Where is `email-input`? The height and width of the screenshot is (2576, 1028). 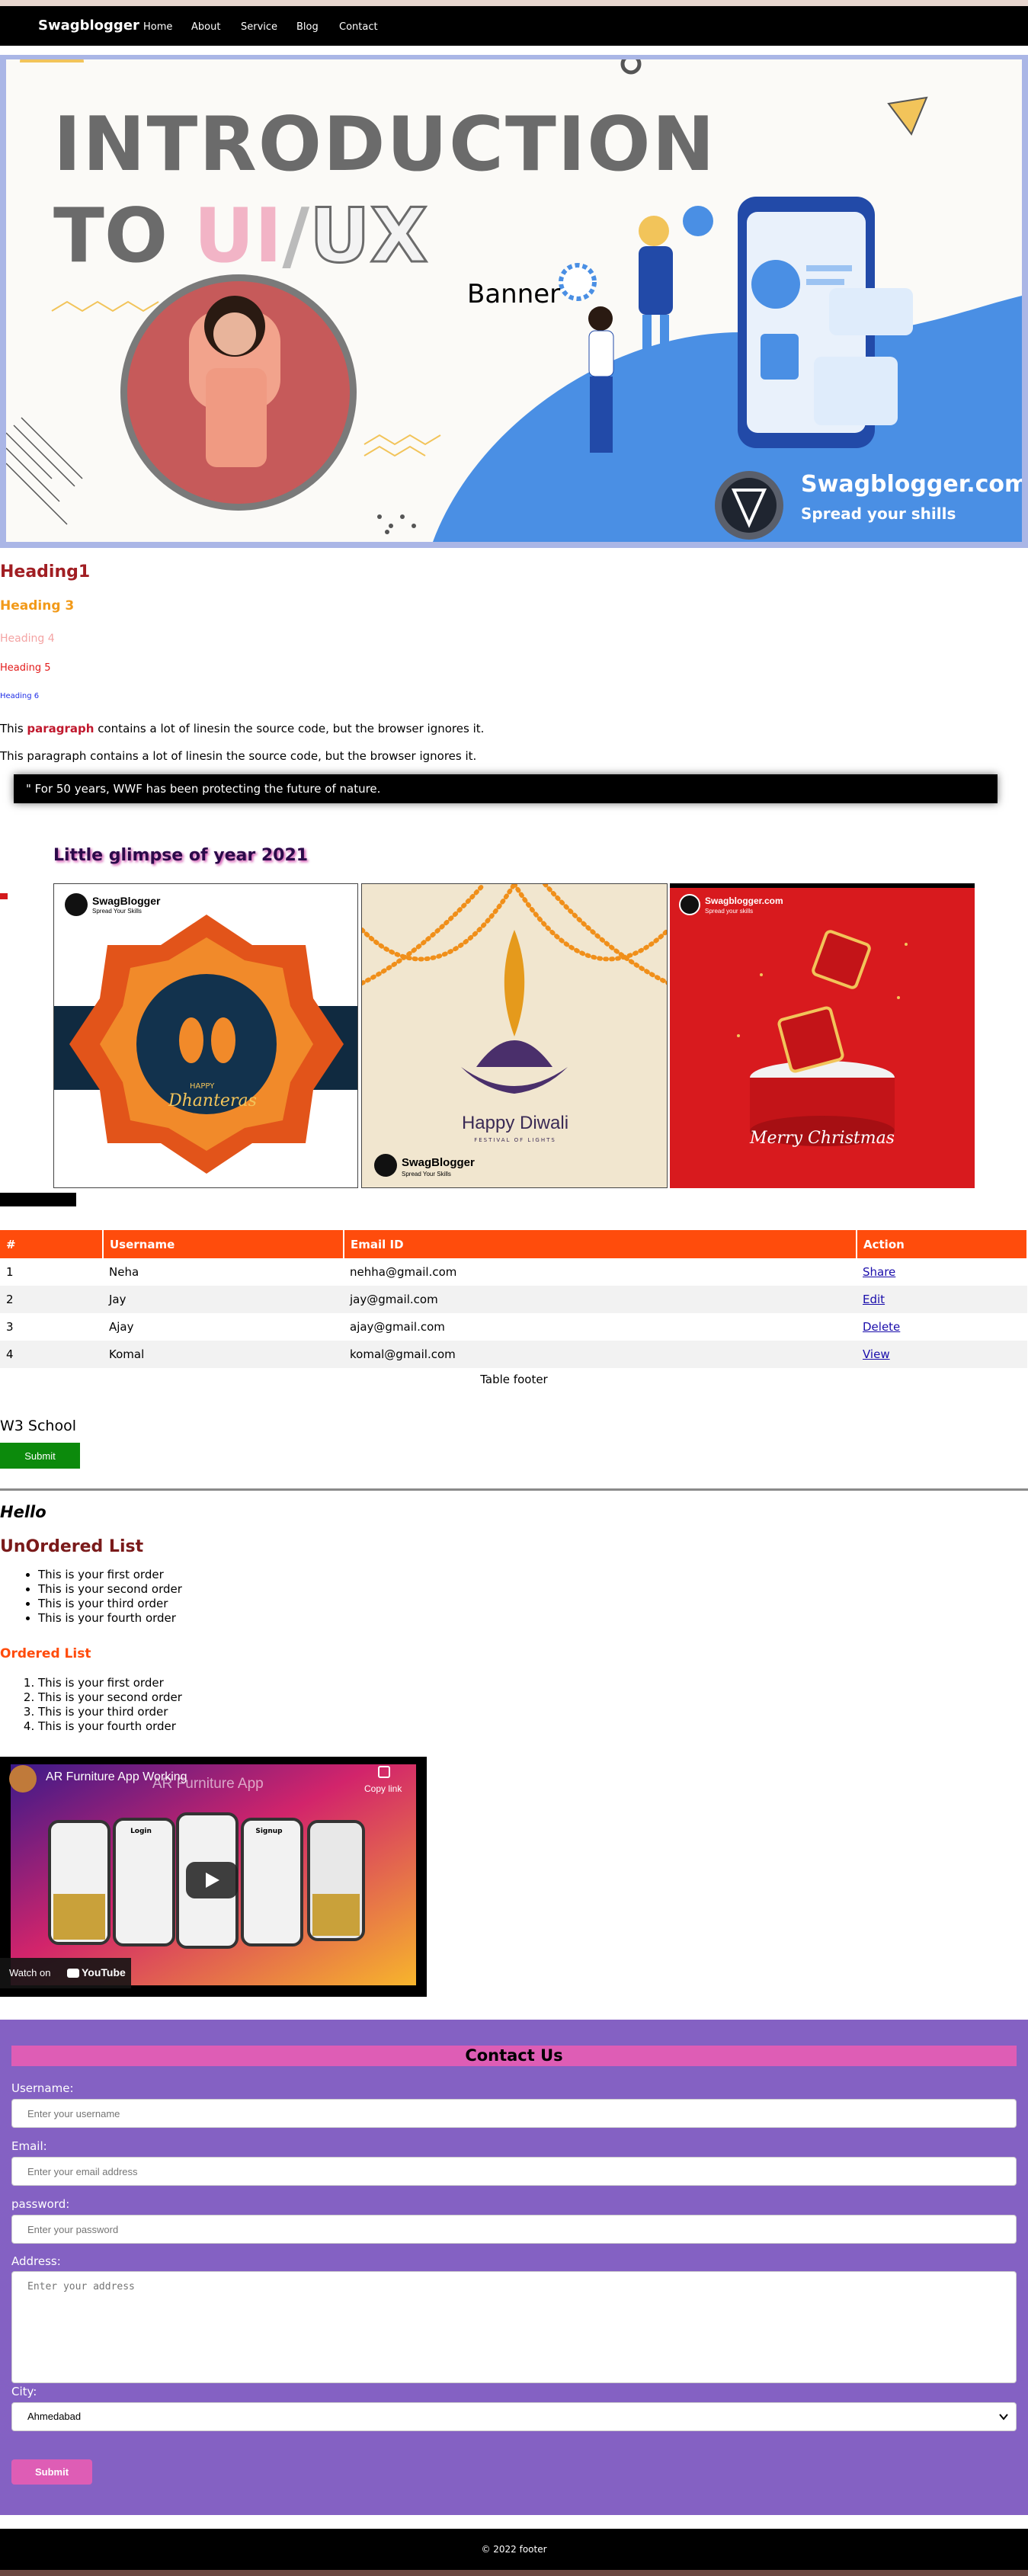
email-input is located at coordinates (514, 2171).